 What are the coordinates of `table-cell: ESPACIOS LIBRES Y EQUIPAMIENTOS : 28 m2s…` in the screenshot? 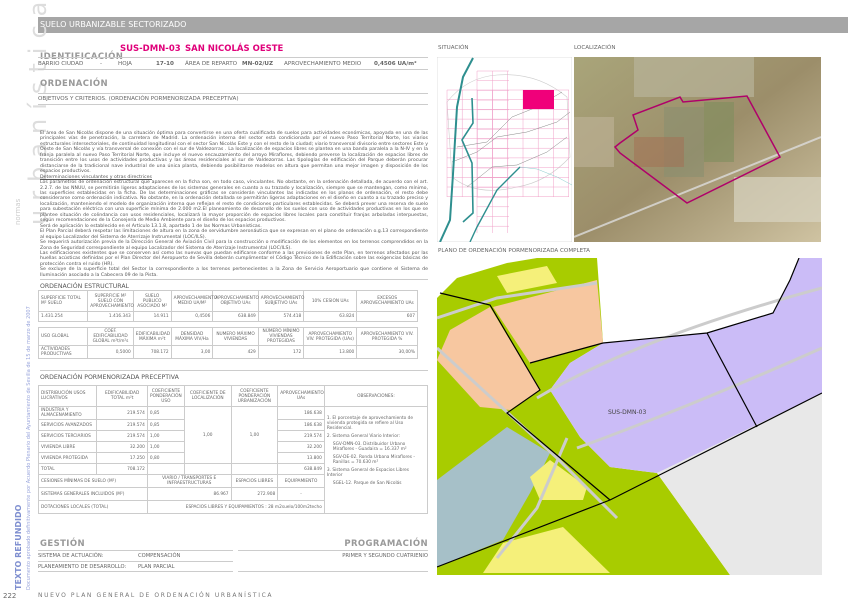 It's located at (235, 507).